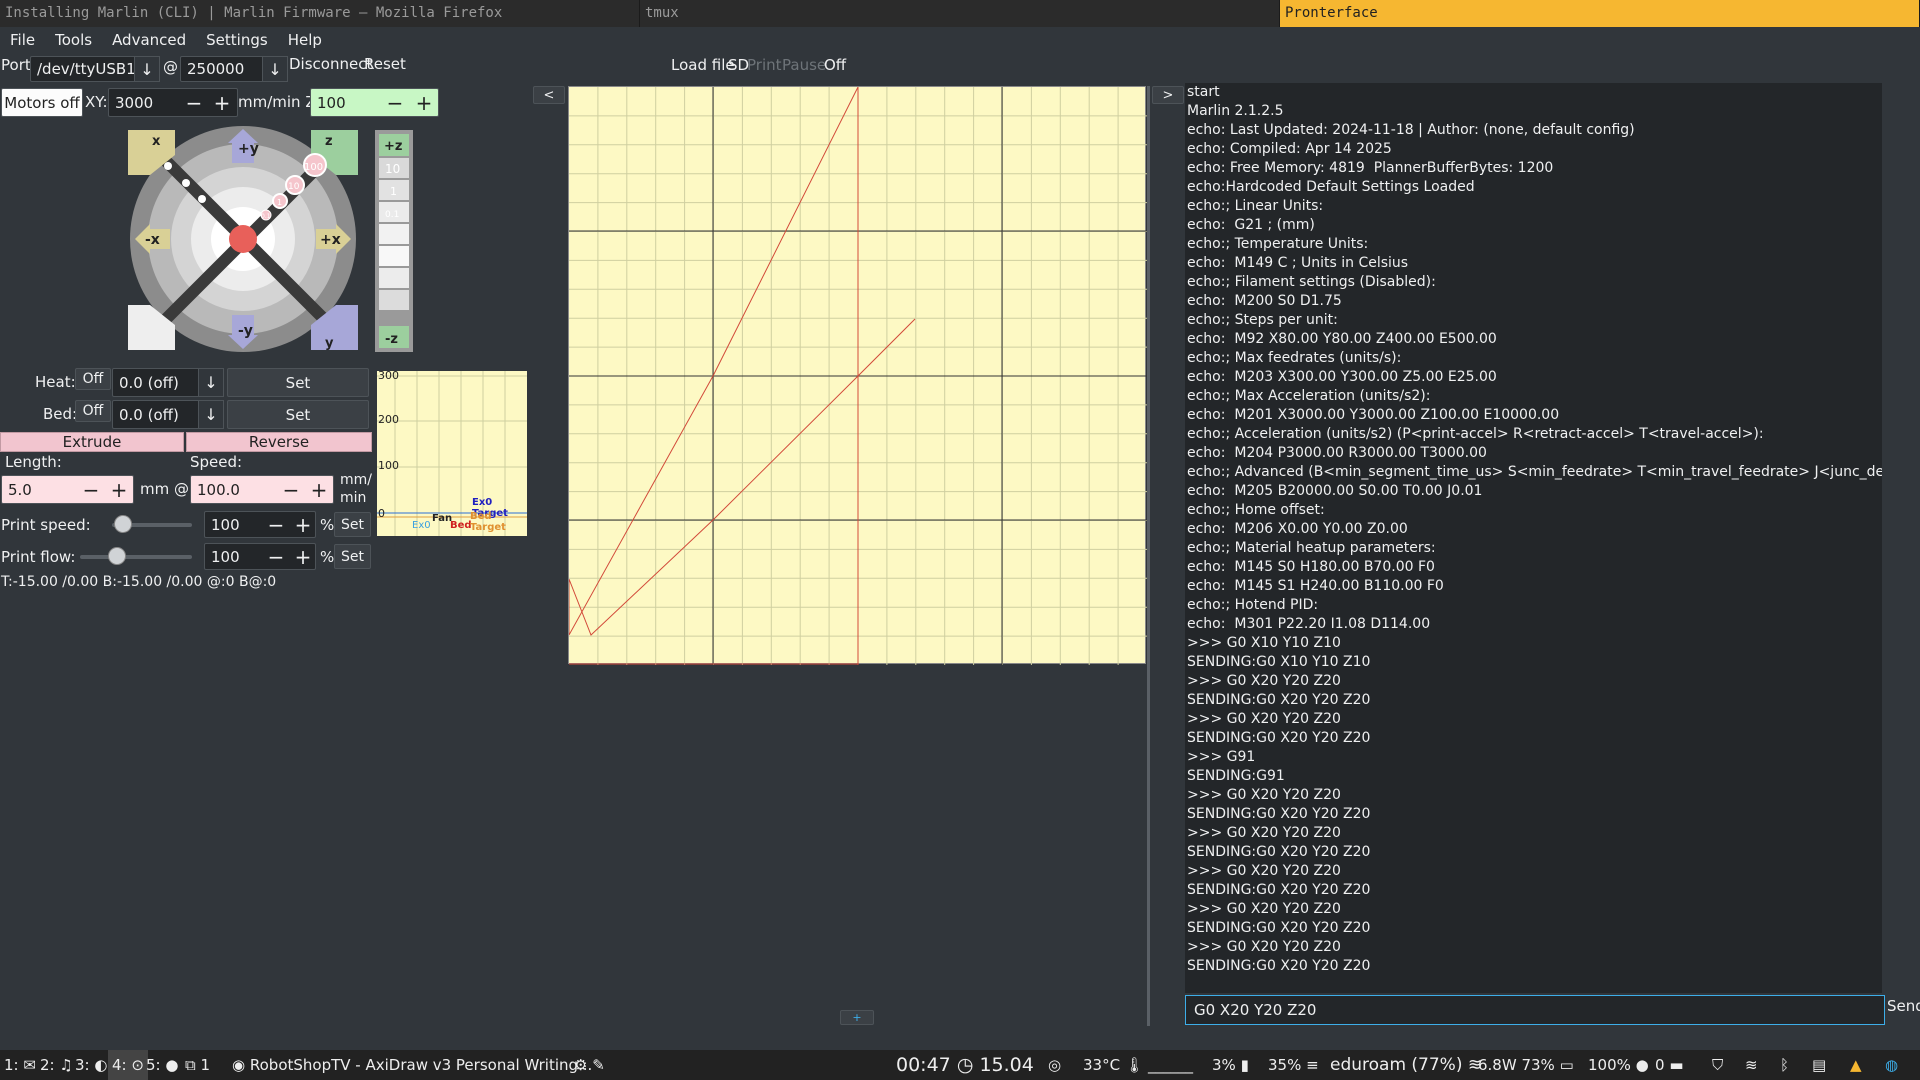 The height and width of the screenshot is (1080, 1920). Describe the element at coordinates (211, 414) in the screenshot. I see `bed-dropdown-arrow-icon: ↓` at that location.